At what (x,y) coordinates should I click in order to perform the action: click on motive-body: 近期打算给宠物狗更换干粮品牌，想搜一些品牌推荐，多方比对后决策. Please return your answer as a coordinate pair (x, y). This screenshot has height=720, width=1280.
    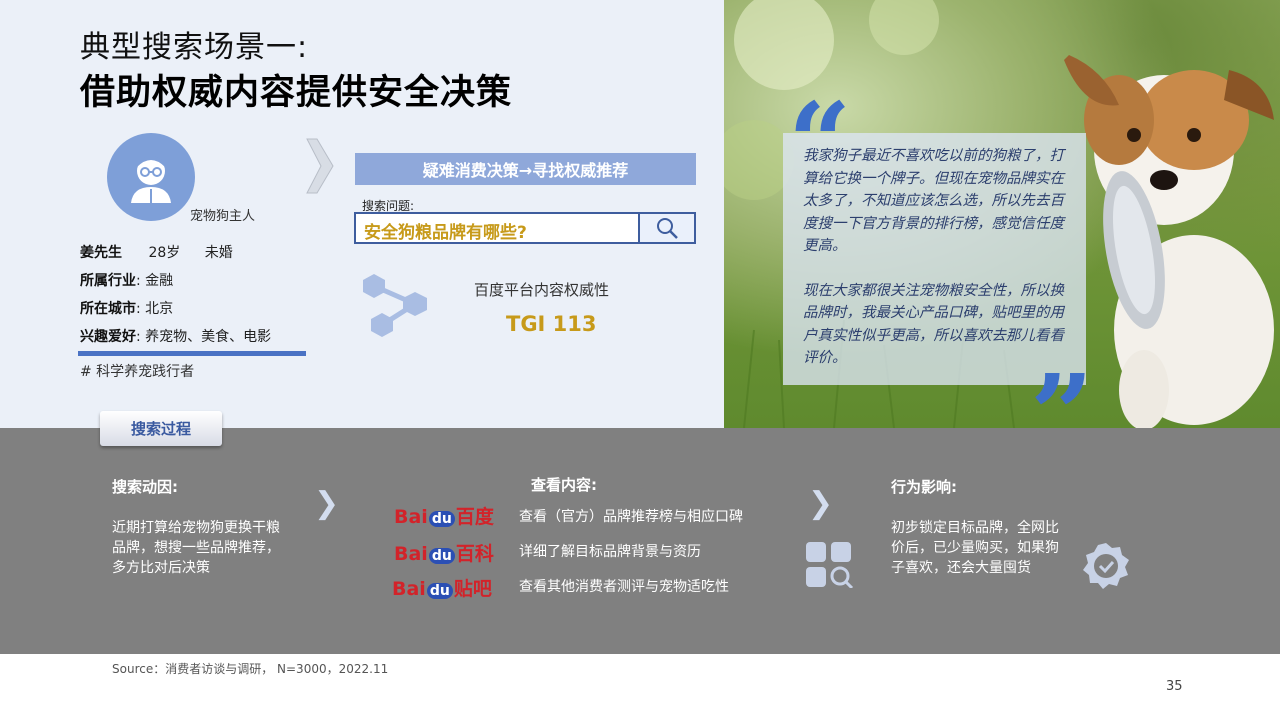
    Looking at the image, I should click on (196, 548).